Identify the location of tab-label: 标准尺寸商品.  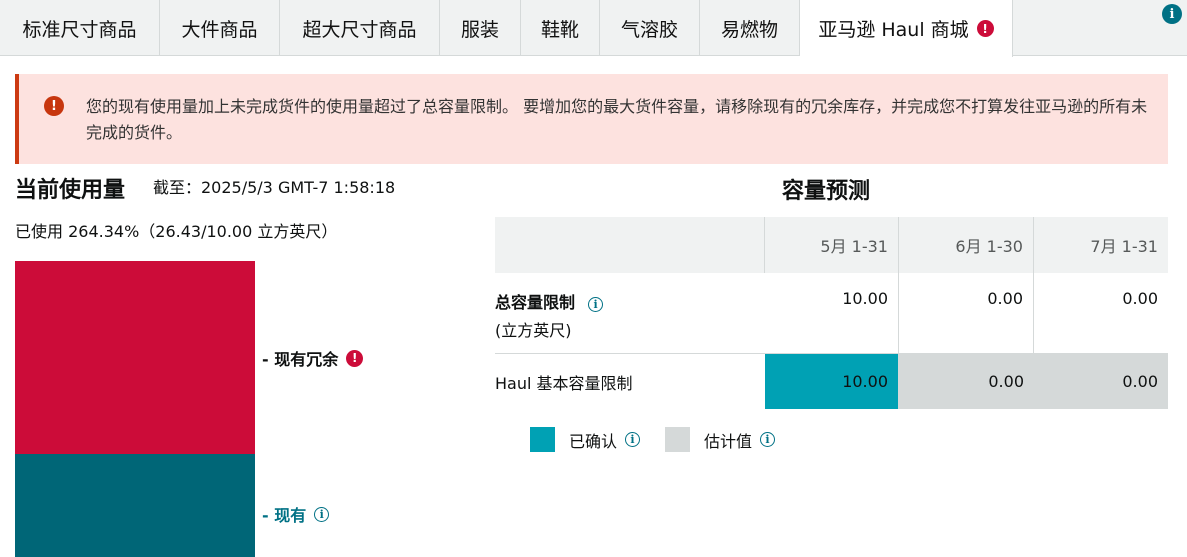
(79, 29).